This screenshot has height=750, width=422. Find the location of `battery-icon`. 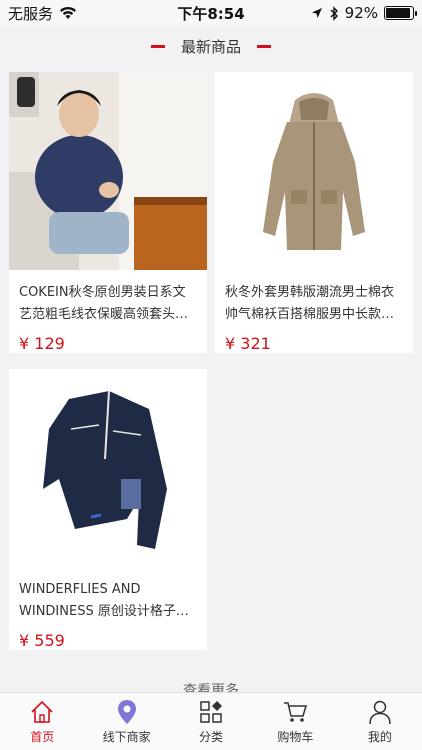

battery-icon is located at coordinates (400, 13).